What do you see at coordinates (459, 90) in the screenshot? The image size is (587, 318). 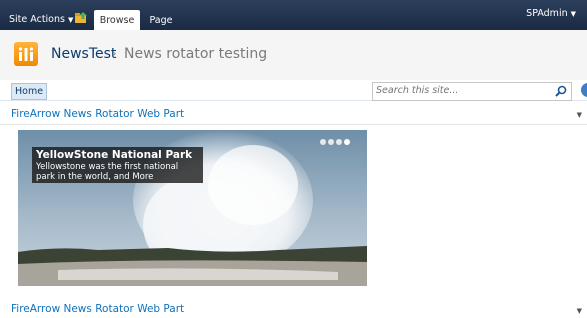 I see `search-input` at bounding box center [459, 90].